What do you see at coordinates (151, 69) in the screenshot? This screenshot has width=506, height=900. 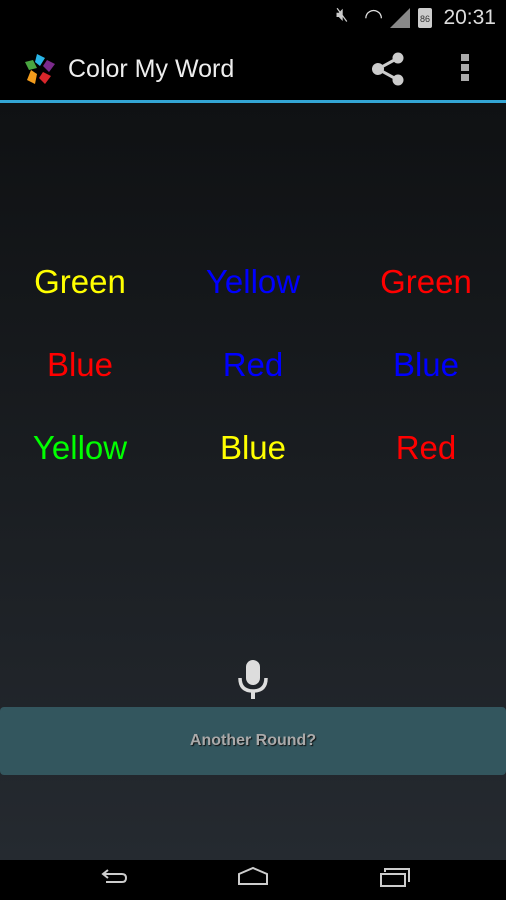 I see `app-title: Color My Word` at bounding box center [151, 69].